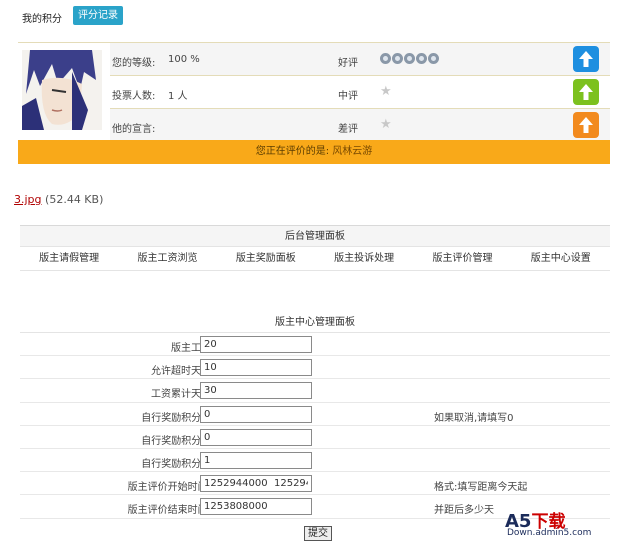  What do you see at coordinates (315, 461) in the screenshot?
I see `form-row: 自行奖励积分3:` at bounding box center [315, 461].